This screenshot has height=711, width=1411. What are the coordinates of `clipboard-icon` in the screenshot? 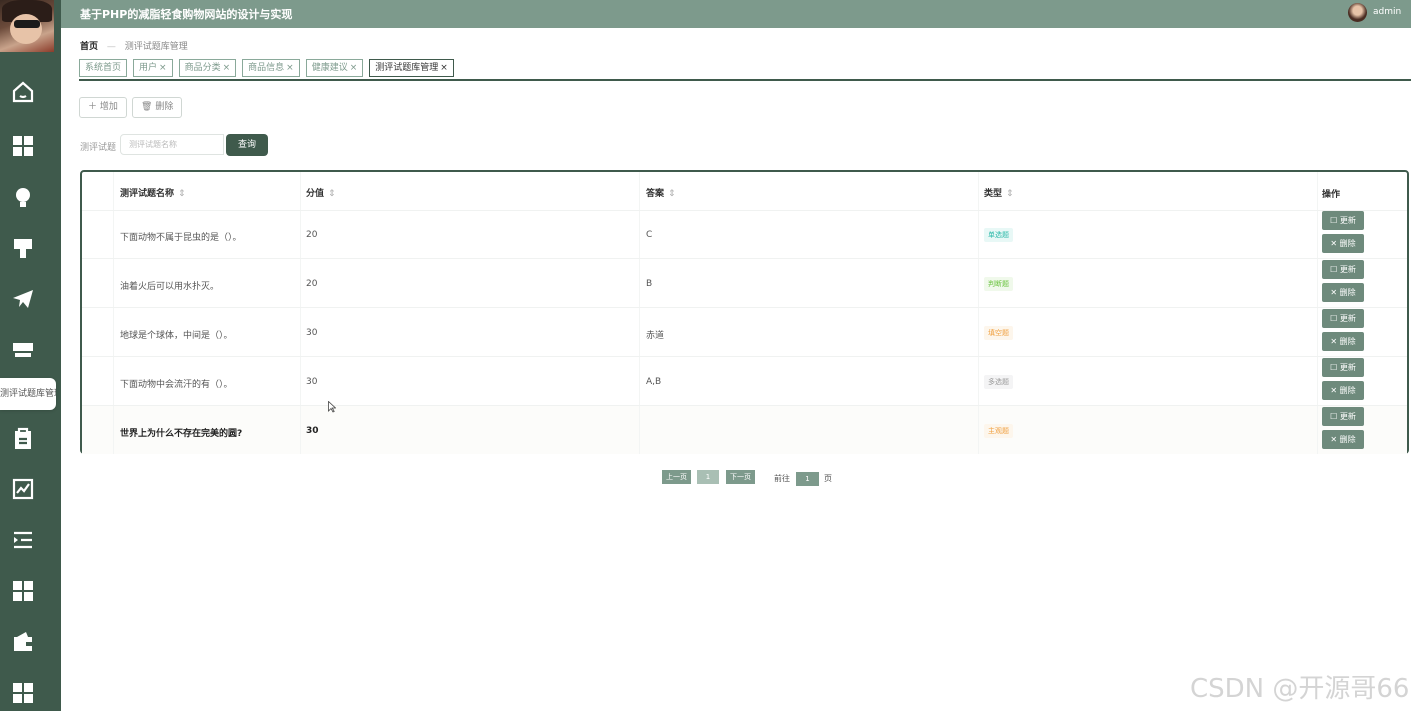 It's located at (23, 439).